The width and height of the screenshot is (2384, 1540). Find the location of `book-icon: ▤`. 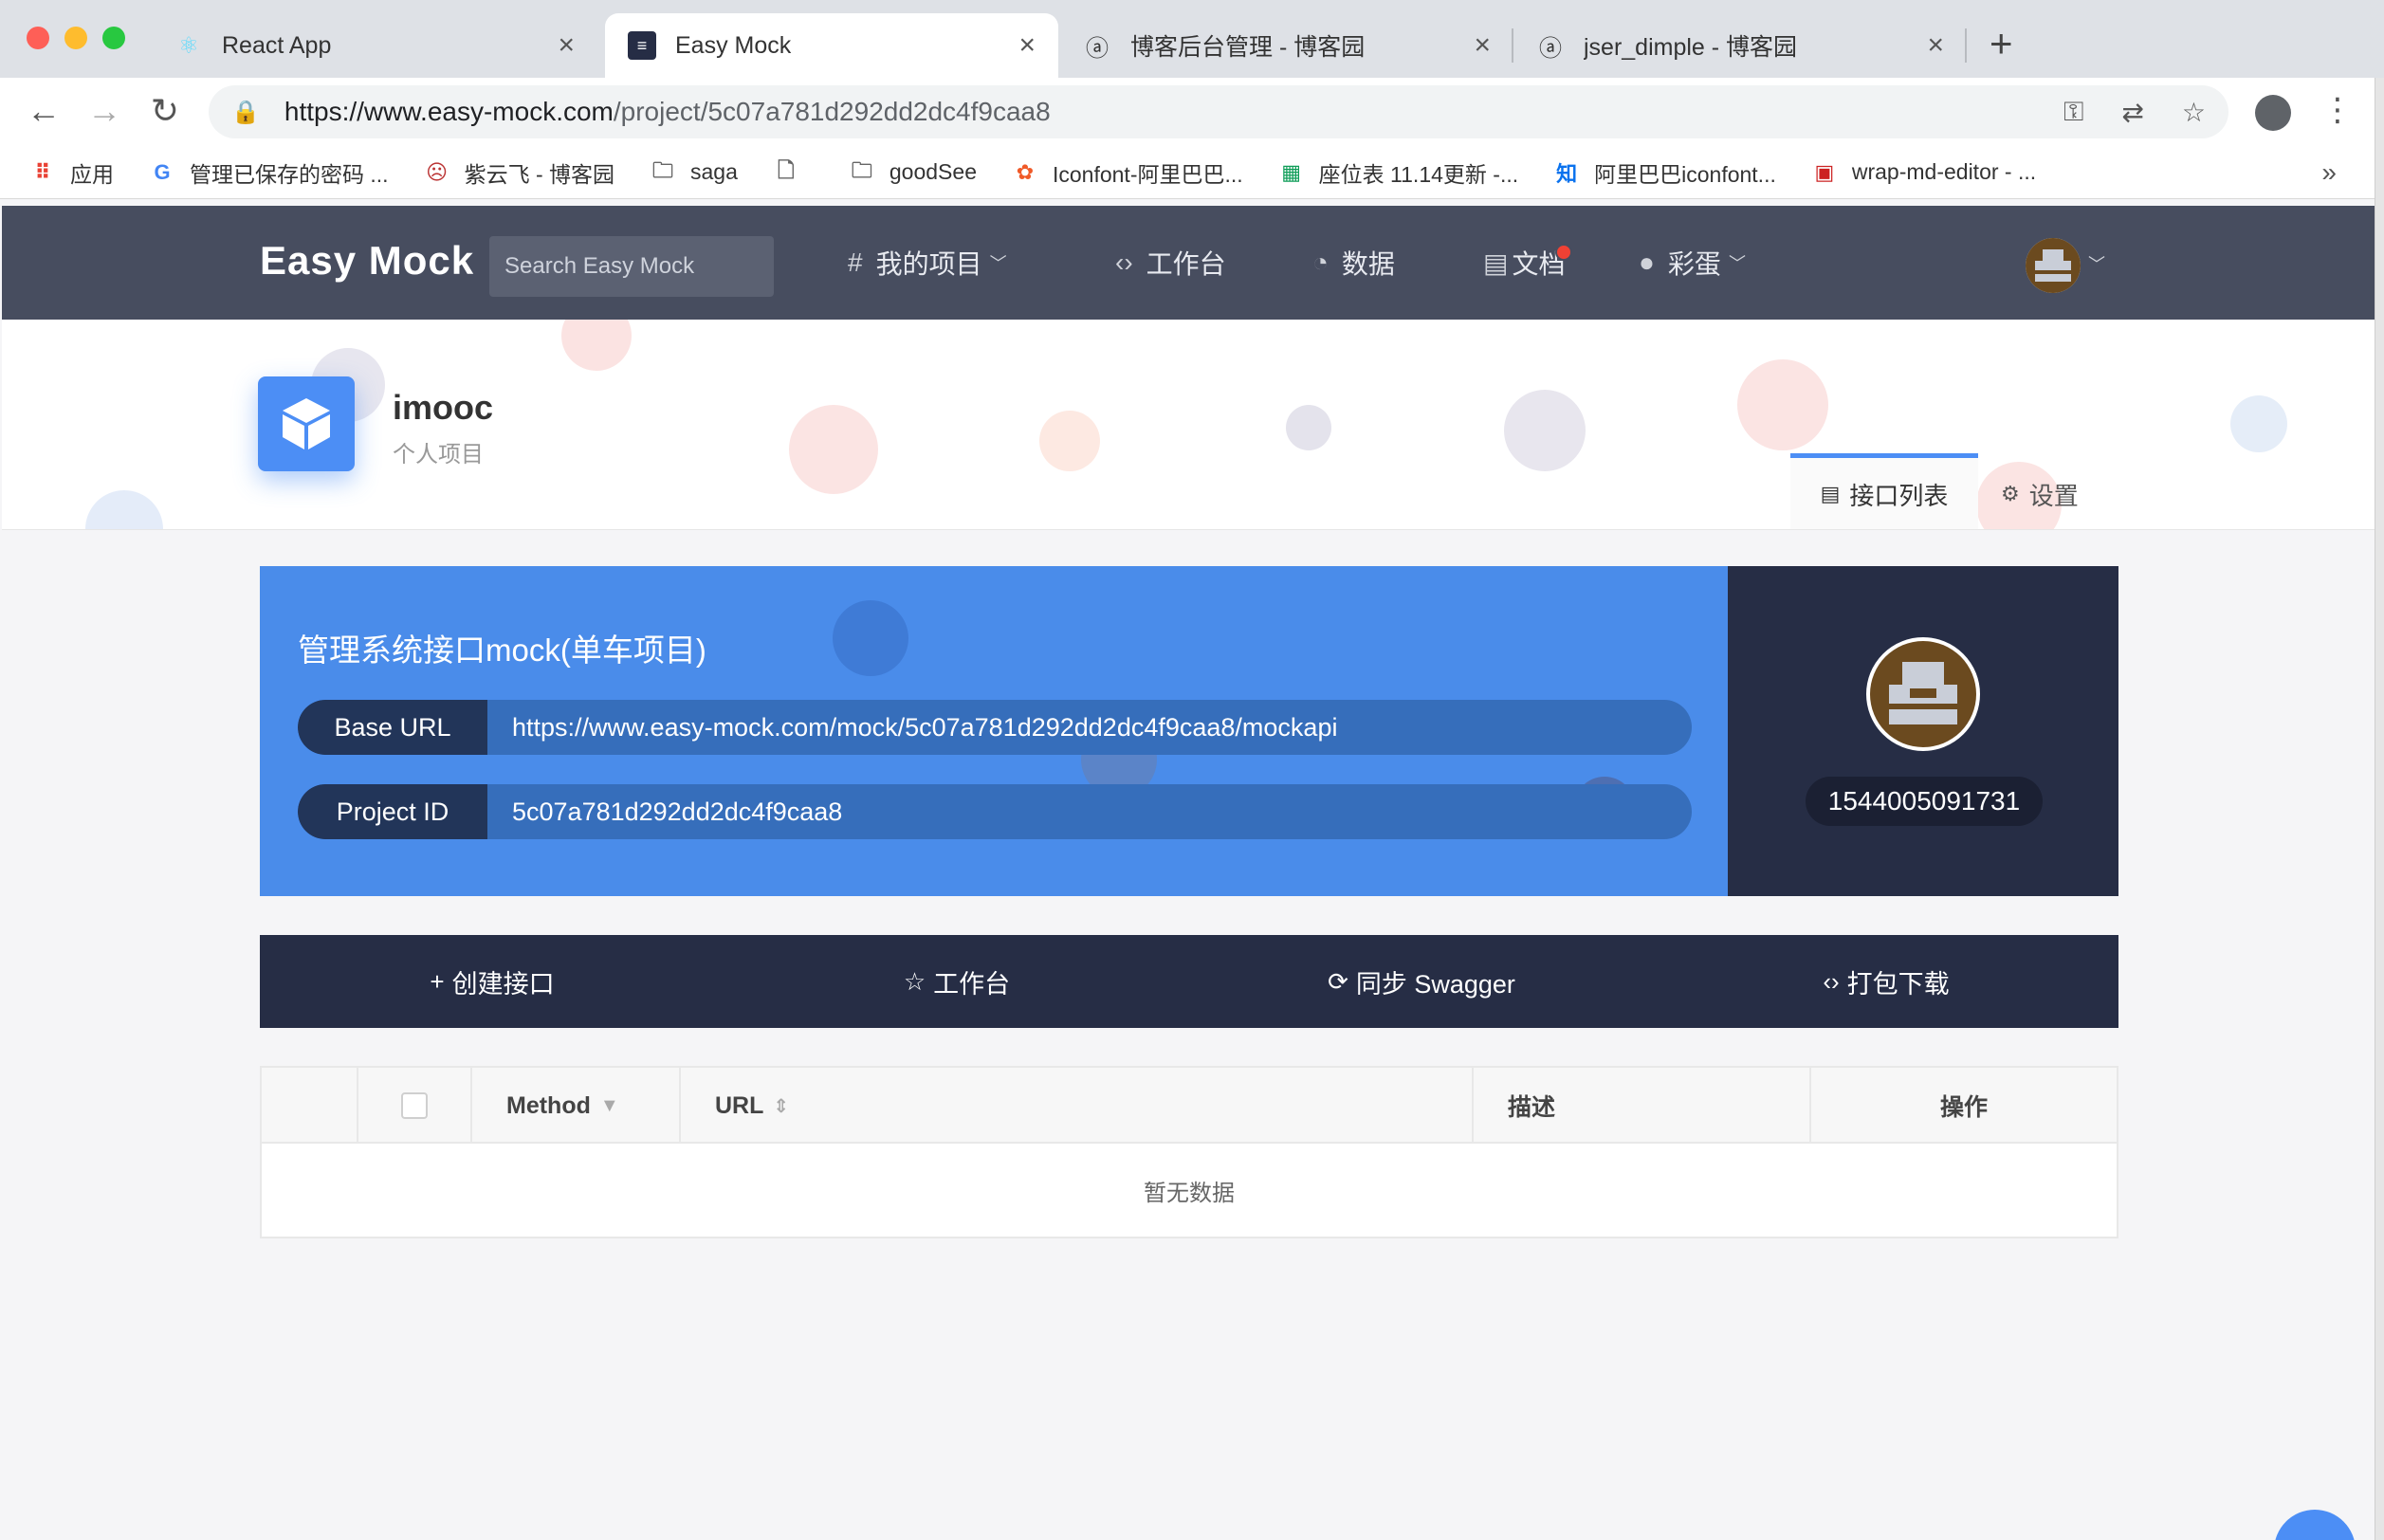

book-icon: ▤ is located at coordinates (1496, 263).